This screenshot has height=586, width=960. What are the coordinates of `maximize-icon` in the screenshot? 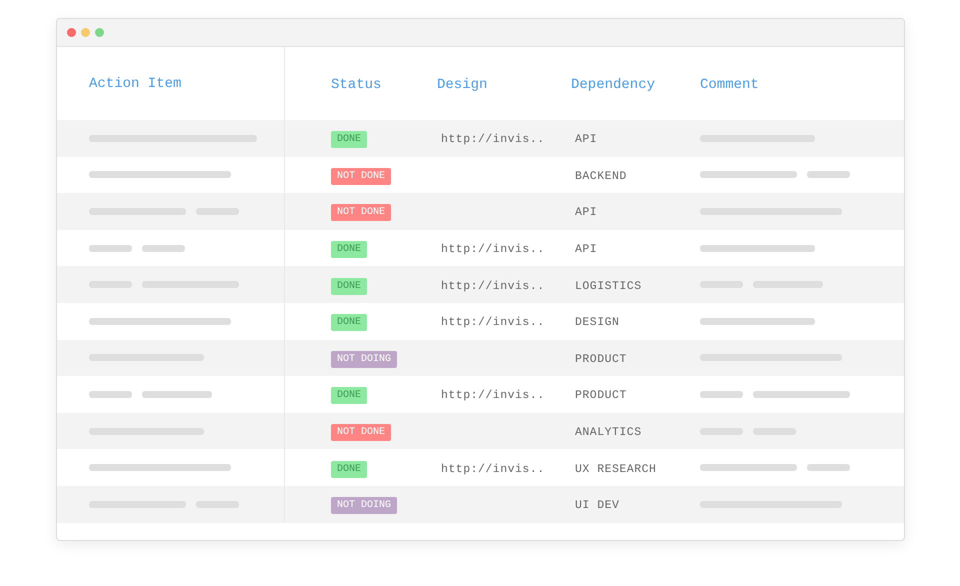 It's located at (99, 32).